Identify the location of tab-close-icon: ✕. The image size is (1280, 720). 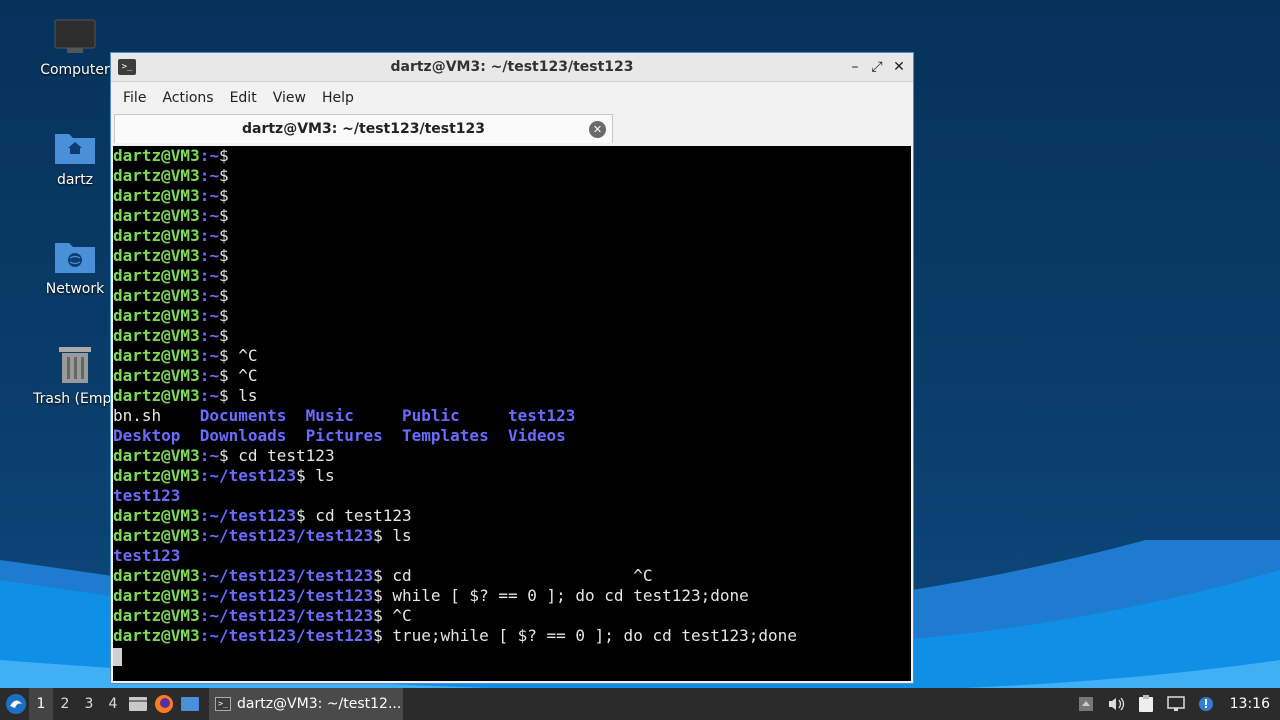
(597, 129).